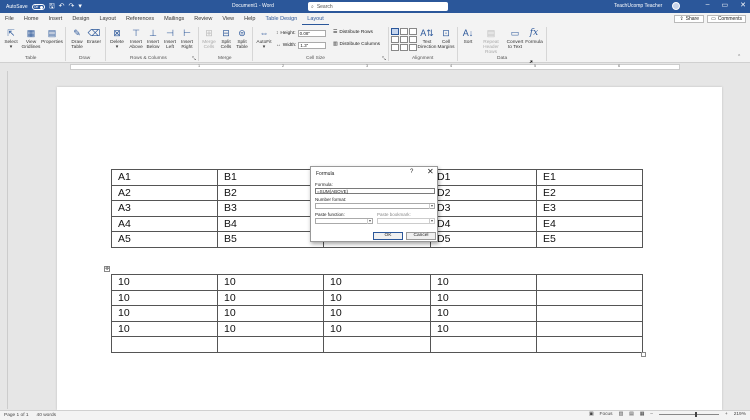 This screenshot has height=420, width=750. What do you see at coordinates (589, 223) in the screenshot?
I see `table-cell: E4` at bounding box center [589, 223].